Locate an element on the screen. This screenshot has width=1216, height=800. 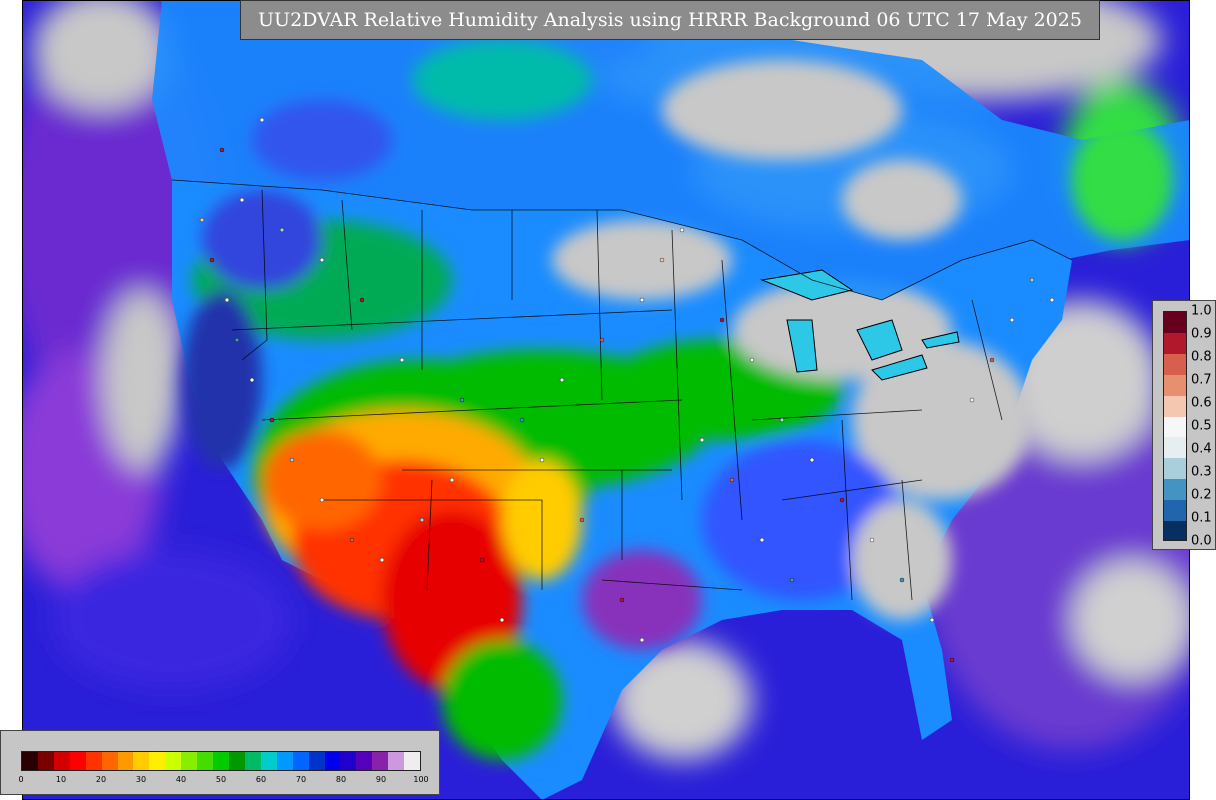
rh-colorbar-tick-label: 20 is located at coordinates (101, 779).